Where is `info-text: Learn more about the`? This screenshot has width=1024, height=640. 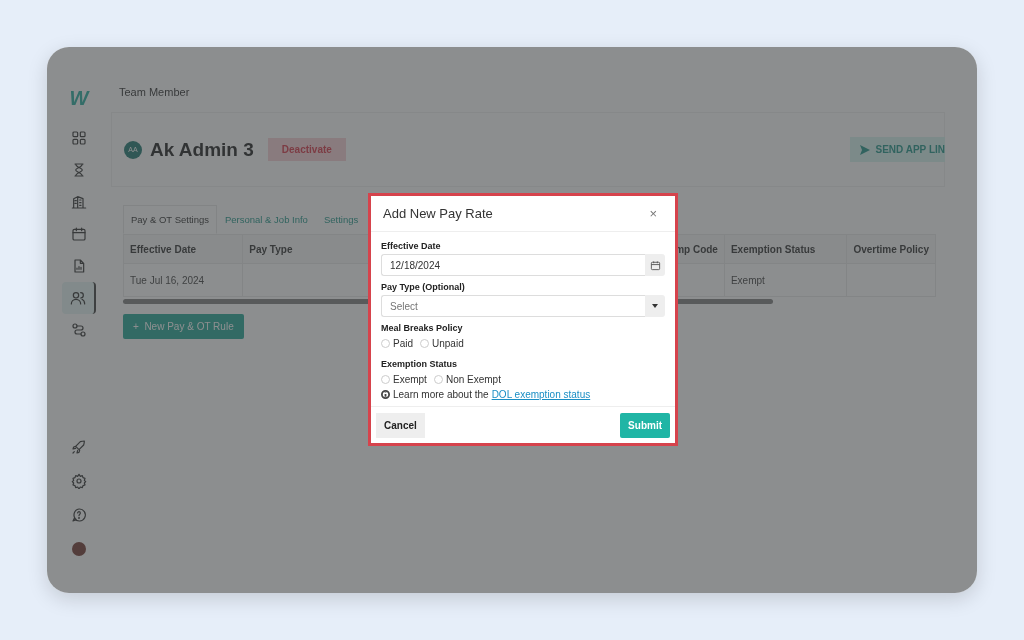
info-text: Learn more about the is located at coordinates (441, 394).